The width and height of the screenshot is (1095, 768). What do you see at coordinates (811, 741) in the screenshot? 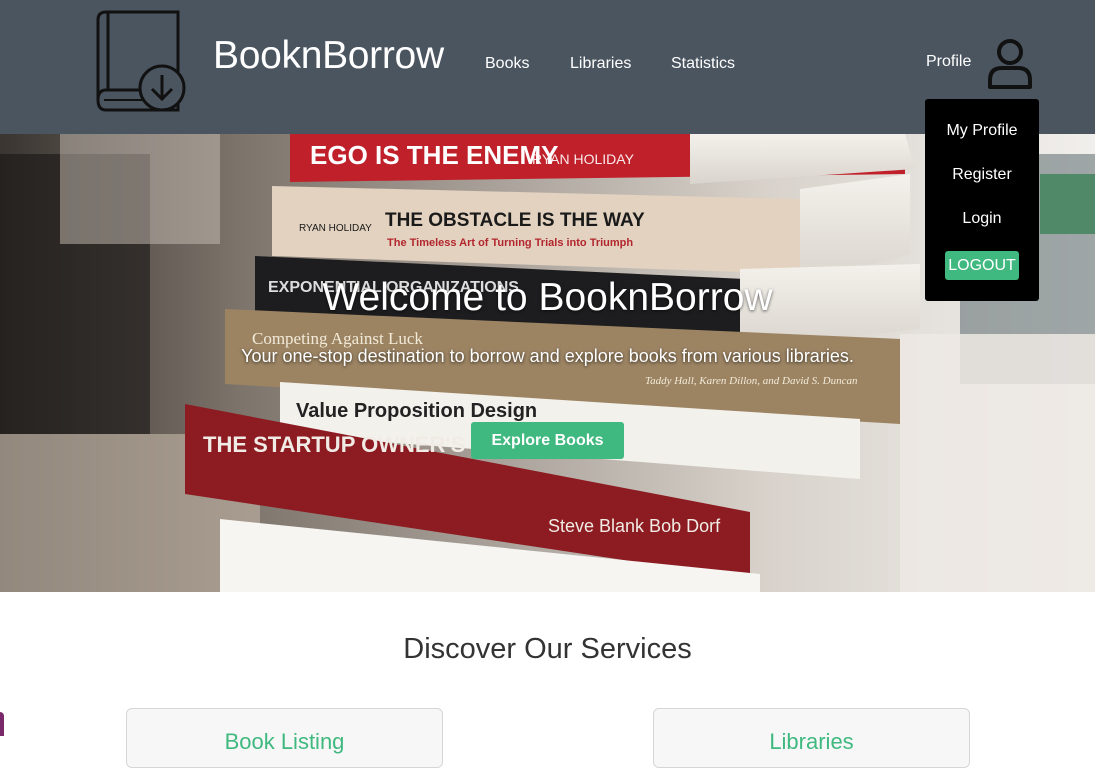
I see `service-card-title: Libraries` at bounding box center [811, 741].